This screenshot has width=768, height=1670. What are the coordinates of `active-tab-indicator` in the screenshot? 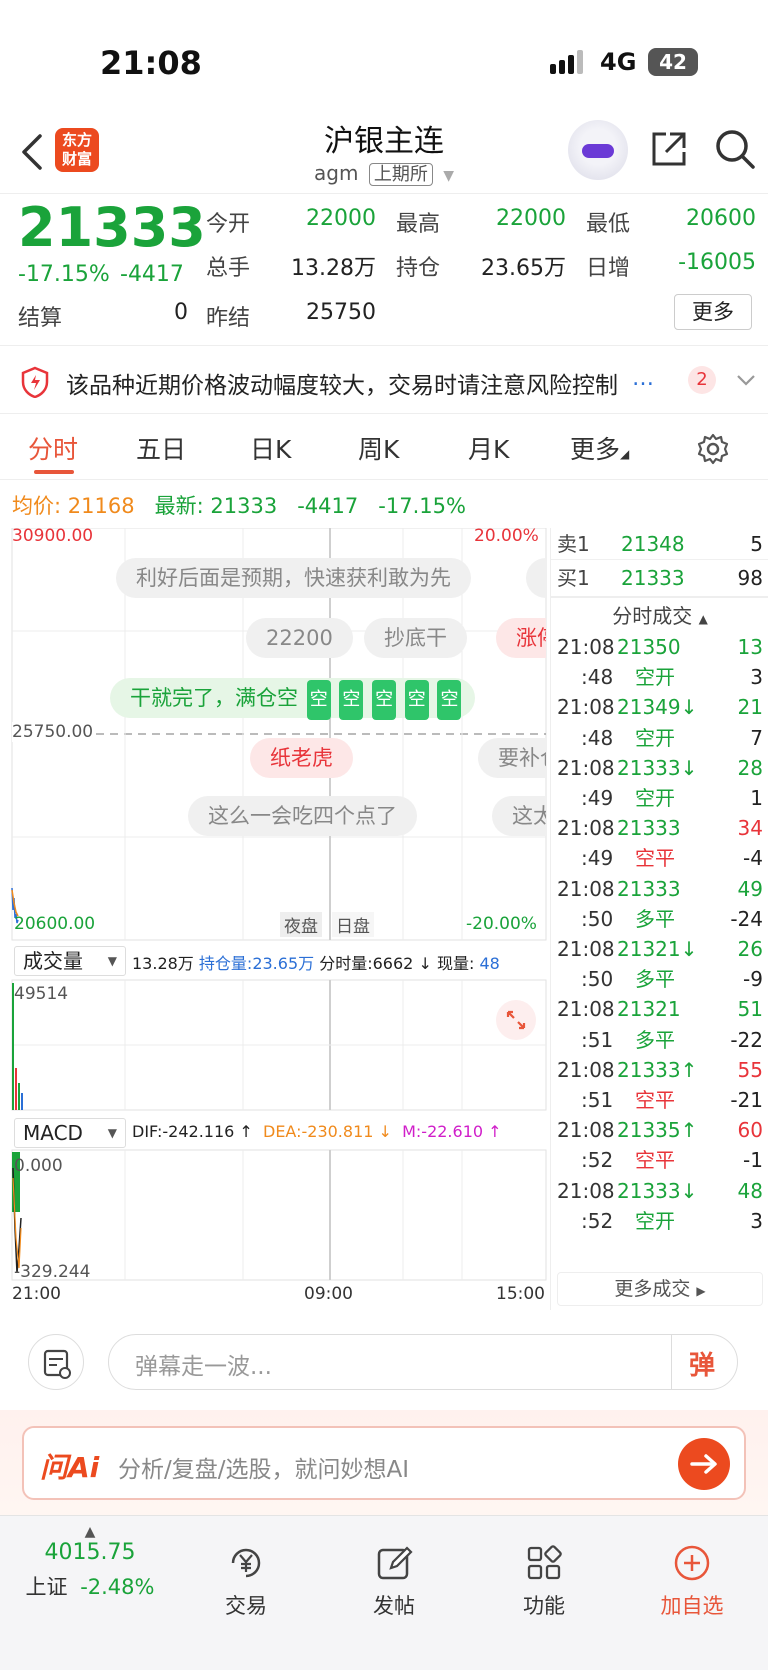 It's located at (54, 472).